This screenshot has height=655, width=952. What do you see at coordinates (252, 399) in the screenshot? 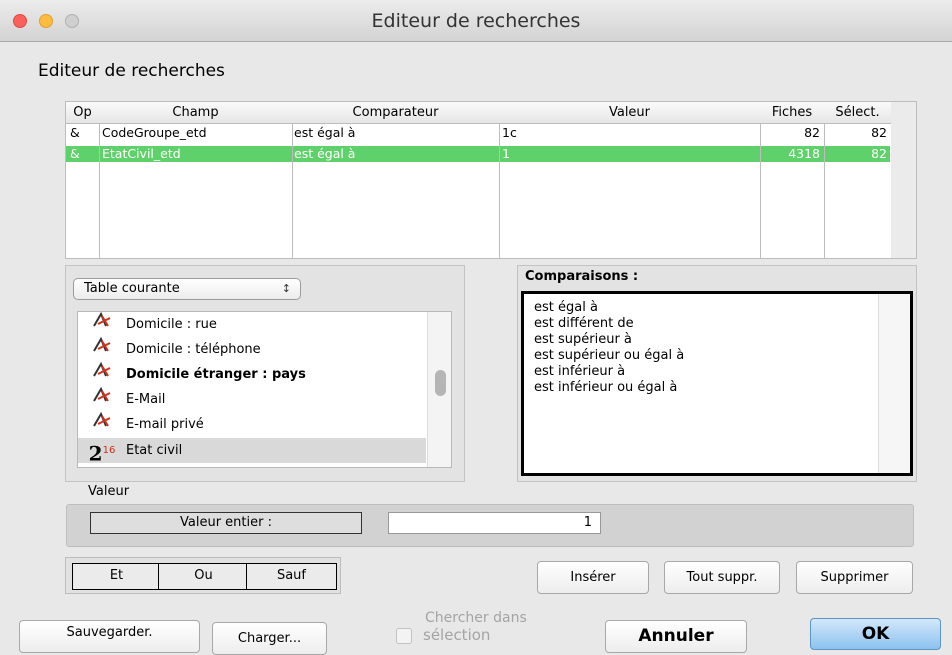
I see `field-item-email: E-Mail` at bounding box center [252, 399].